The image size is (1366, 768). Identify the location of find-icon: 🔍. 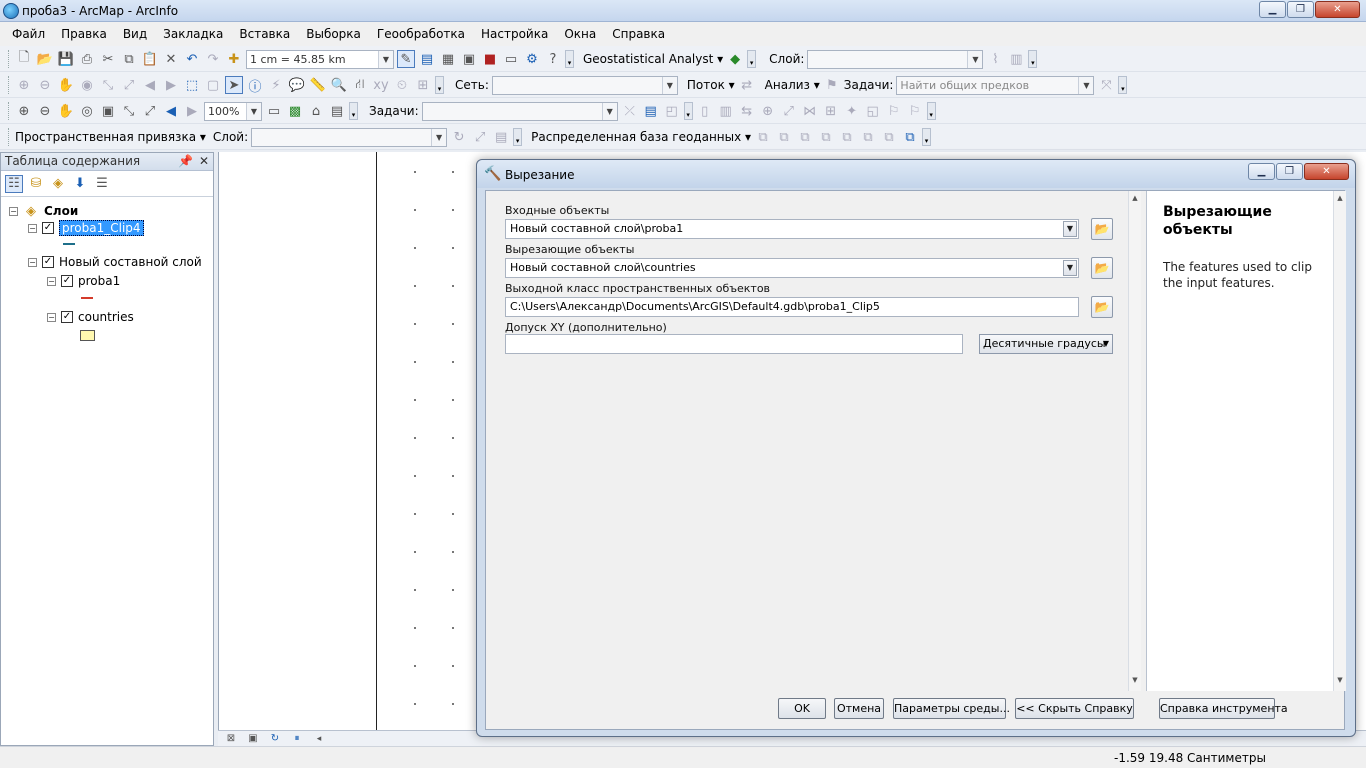
(339, 85).